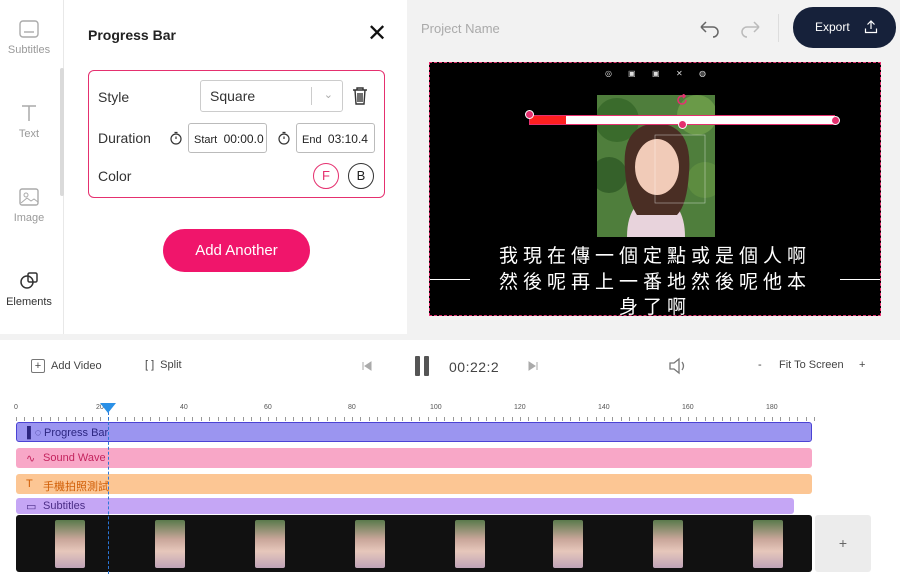 This screenshot has width=900, height=574. What do you see at coordinates (702, 73) in the screenshot?
I see `lock-icon: ◍` at bounding box center [702, 73].